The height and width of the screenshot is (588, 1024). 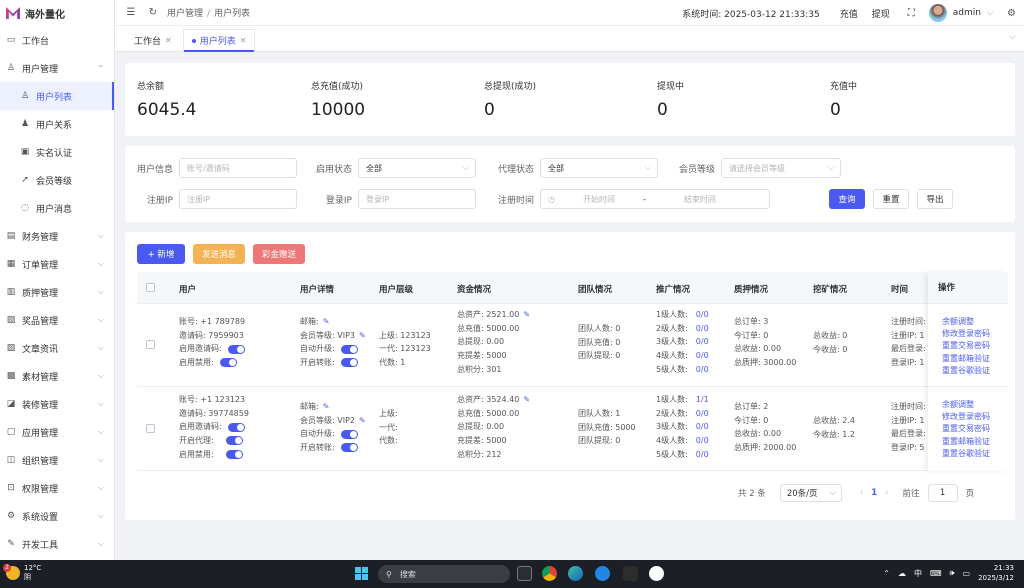 I want to click on send-message-button: 发送消息, so click(x=219, y=254).